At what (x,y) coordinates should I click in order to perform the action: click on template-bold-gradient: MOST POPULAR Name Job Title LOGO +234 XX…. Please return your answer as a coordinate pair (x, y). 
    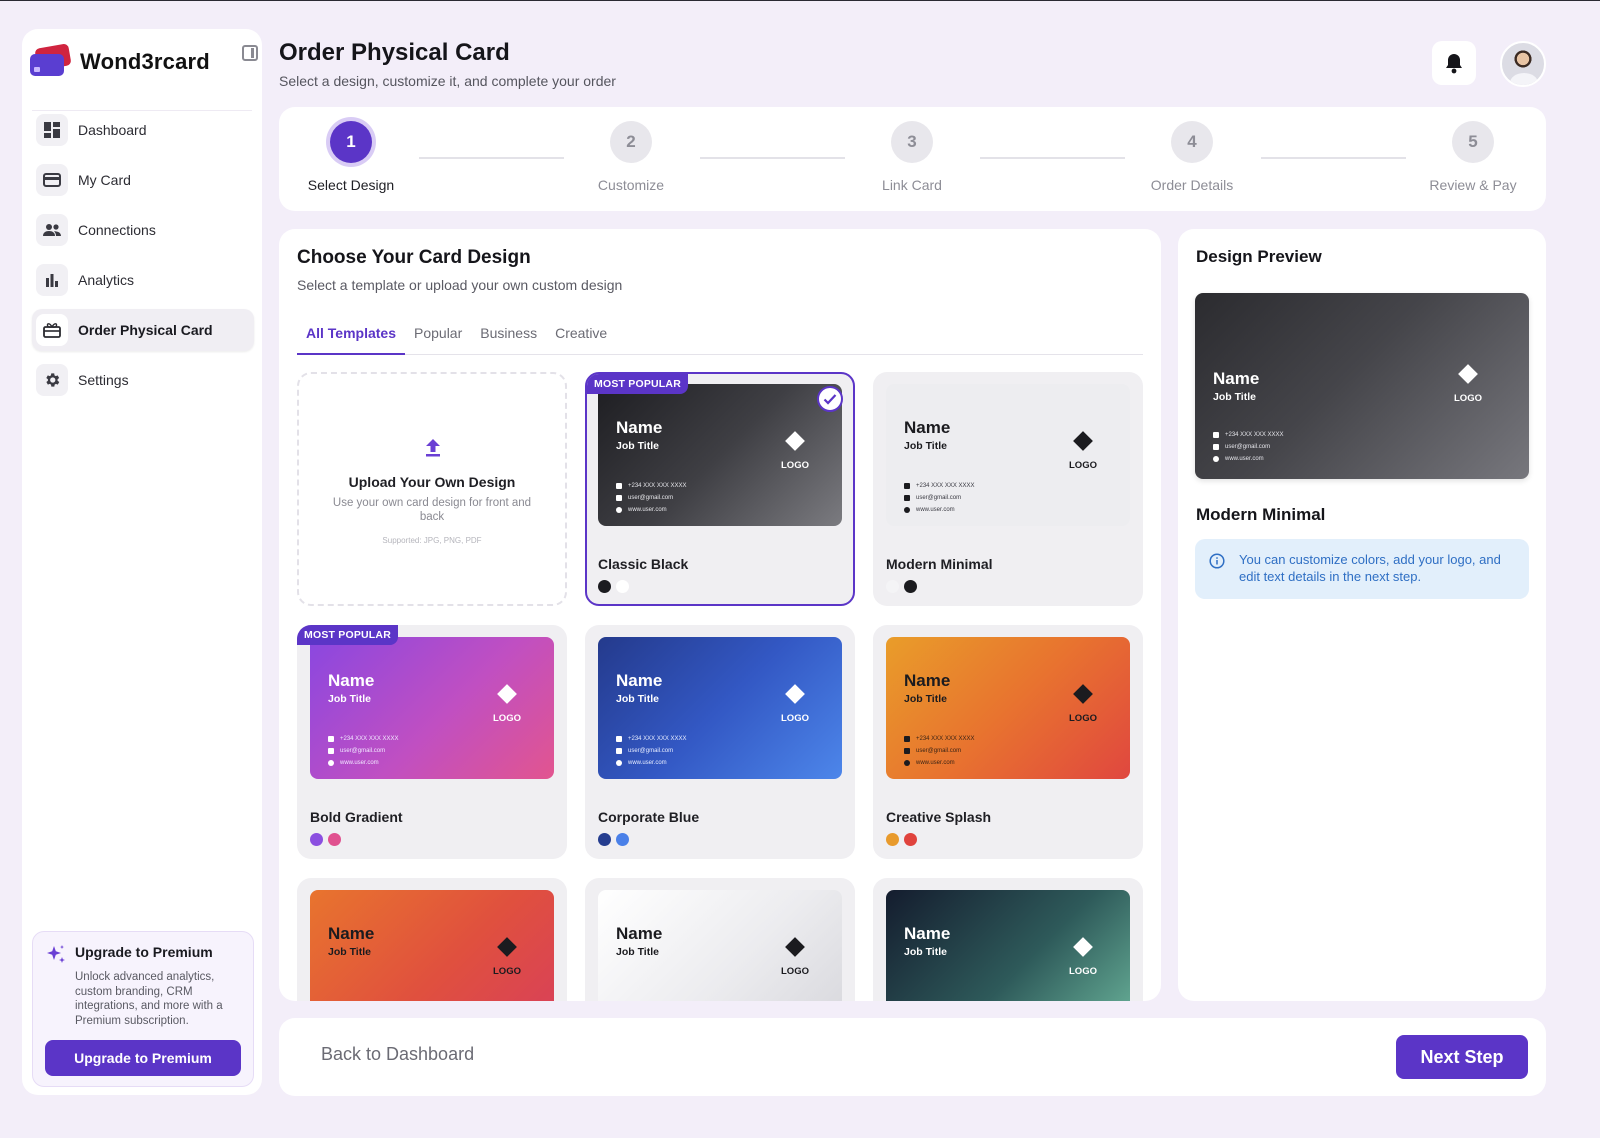
    Looking at the image, I should click on (432, 742).